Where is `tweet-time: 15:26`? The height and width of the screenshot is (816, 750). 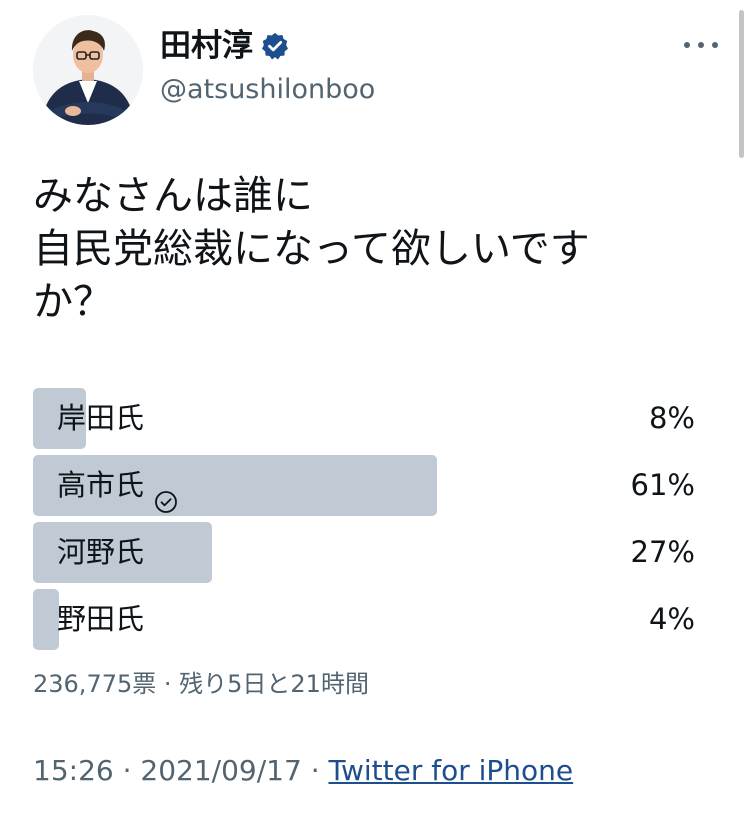 tweet-time: 15:26 is located at coordinates (73, 770).